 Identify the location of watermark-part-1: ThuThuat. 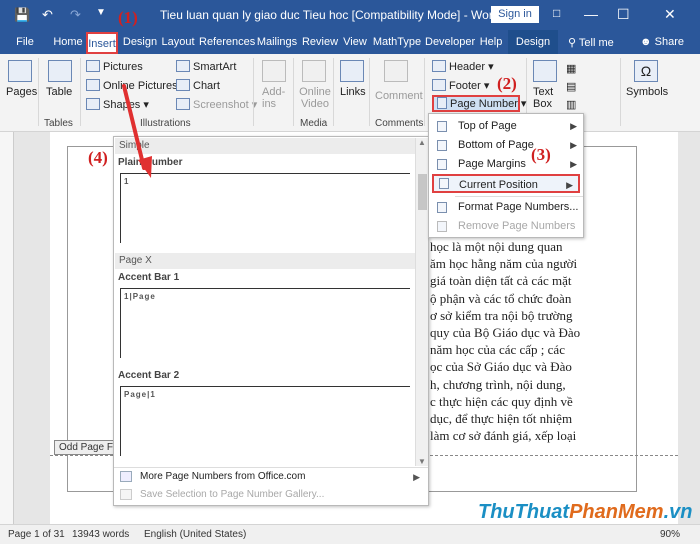
(524, 512).